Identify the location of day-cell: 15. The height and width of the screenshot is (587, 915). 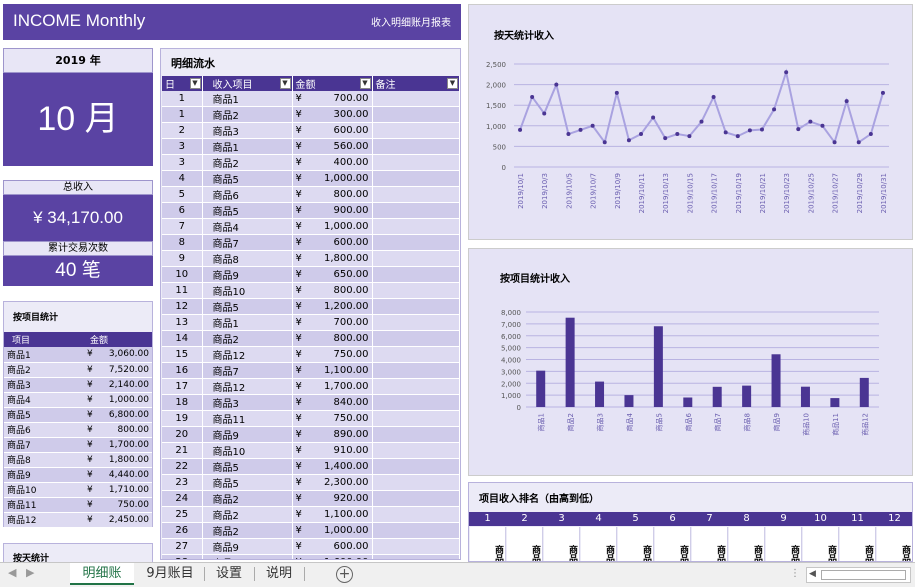
(182, 354).